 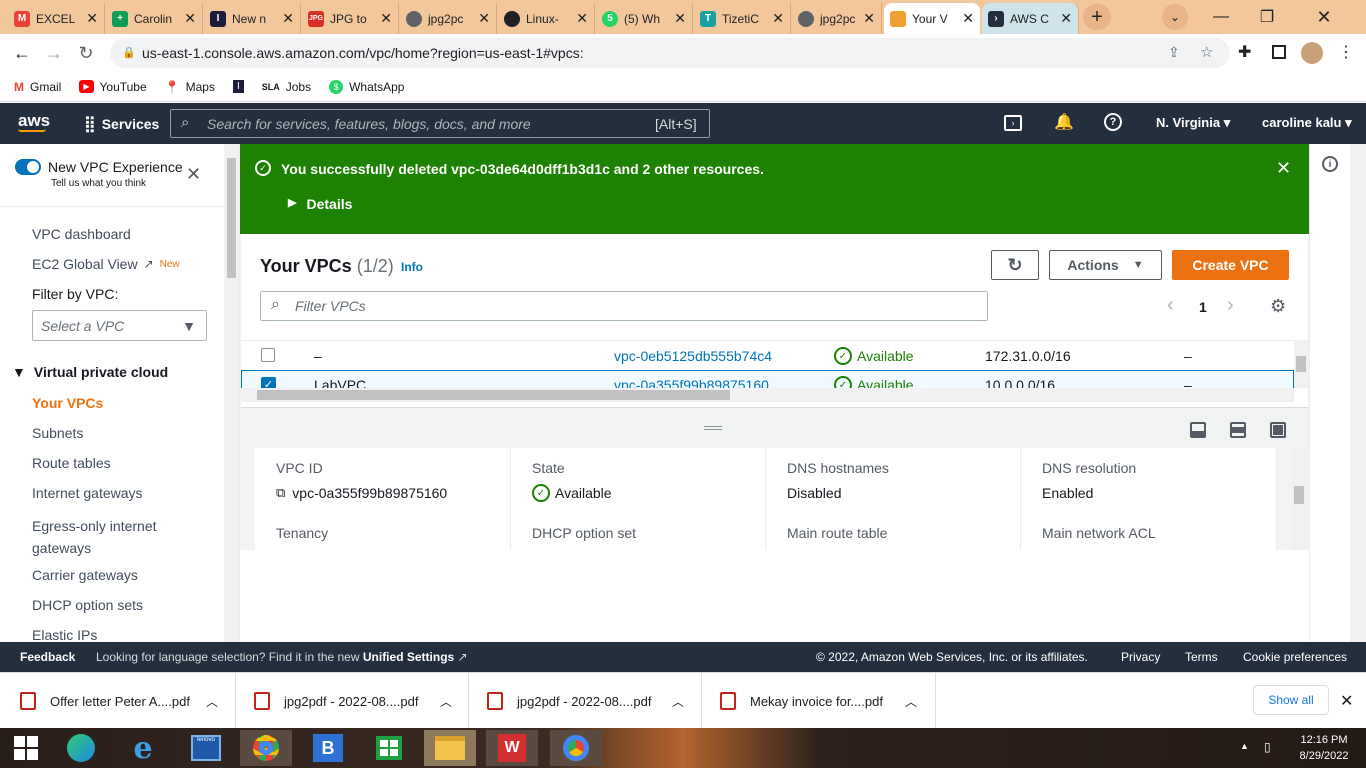 What do you see at coordinates (98, 183) in the screenshot?
I see `tell-us-link: Tell us what you think` at bounding box center [98, 183].